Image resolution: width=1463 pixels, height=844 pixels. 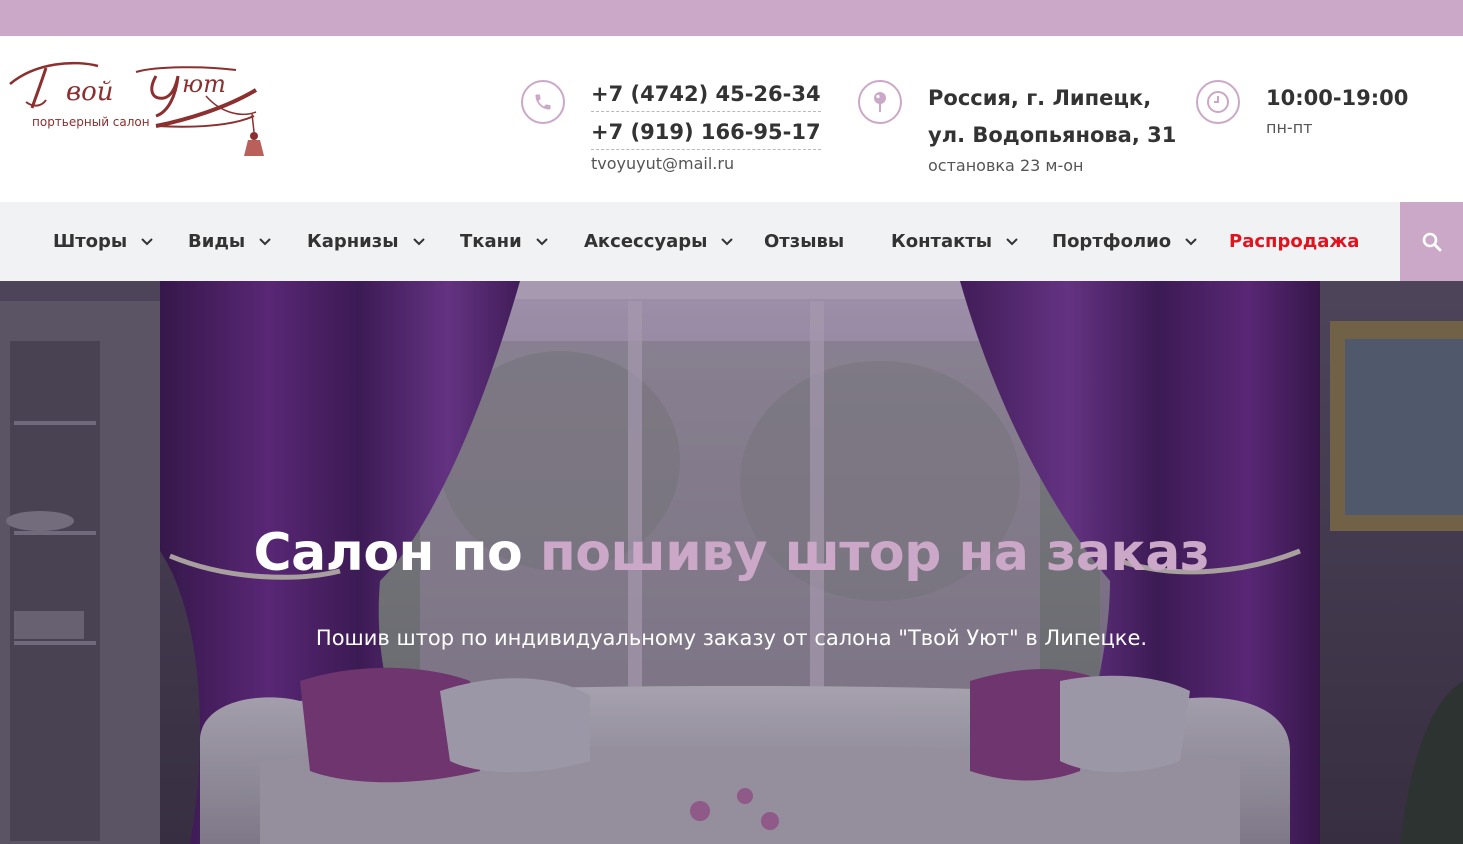 I want to click on search-button, so click(x=1431, y=241).